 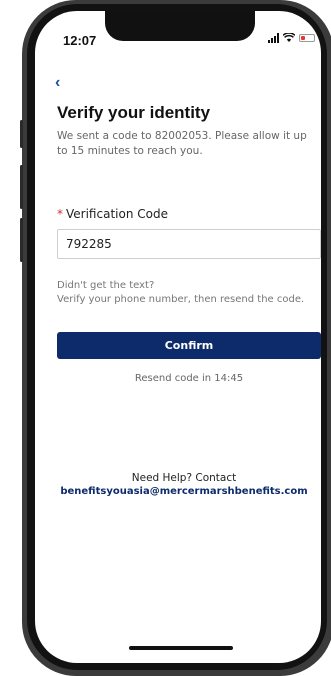 What do you see at coordinates (134, 112) in the screenshot?
I see `page-title: Verify your identity` at bounding box center [134, 112].